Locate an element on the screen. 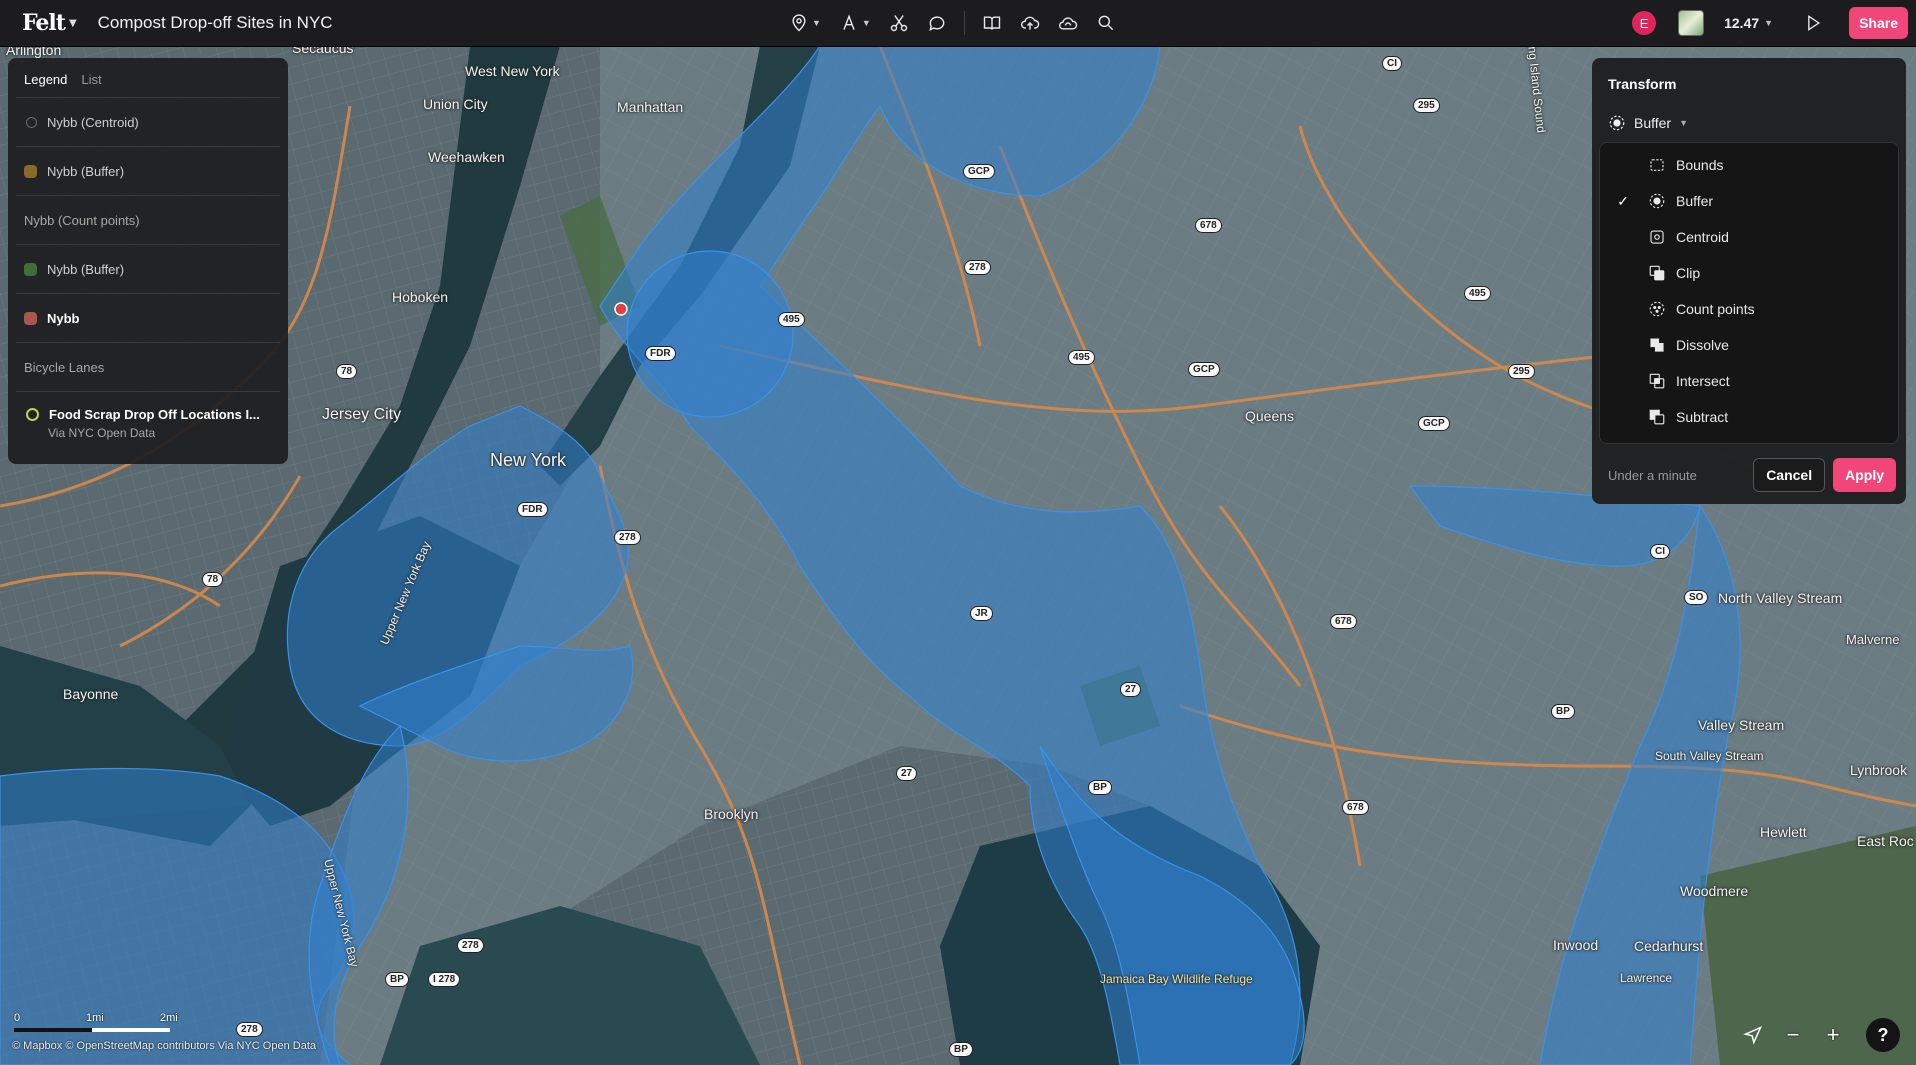 Image resolution: width=1916 pixels, height=1065 pixels. menu-item-label: Bounds is located at coordinates (1700, 165).